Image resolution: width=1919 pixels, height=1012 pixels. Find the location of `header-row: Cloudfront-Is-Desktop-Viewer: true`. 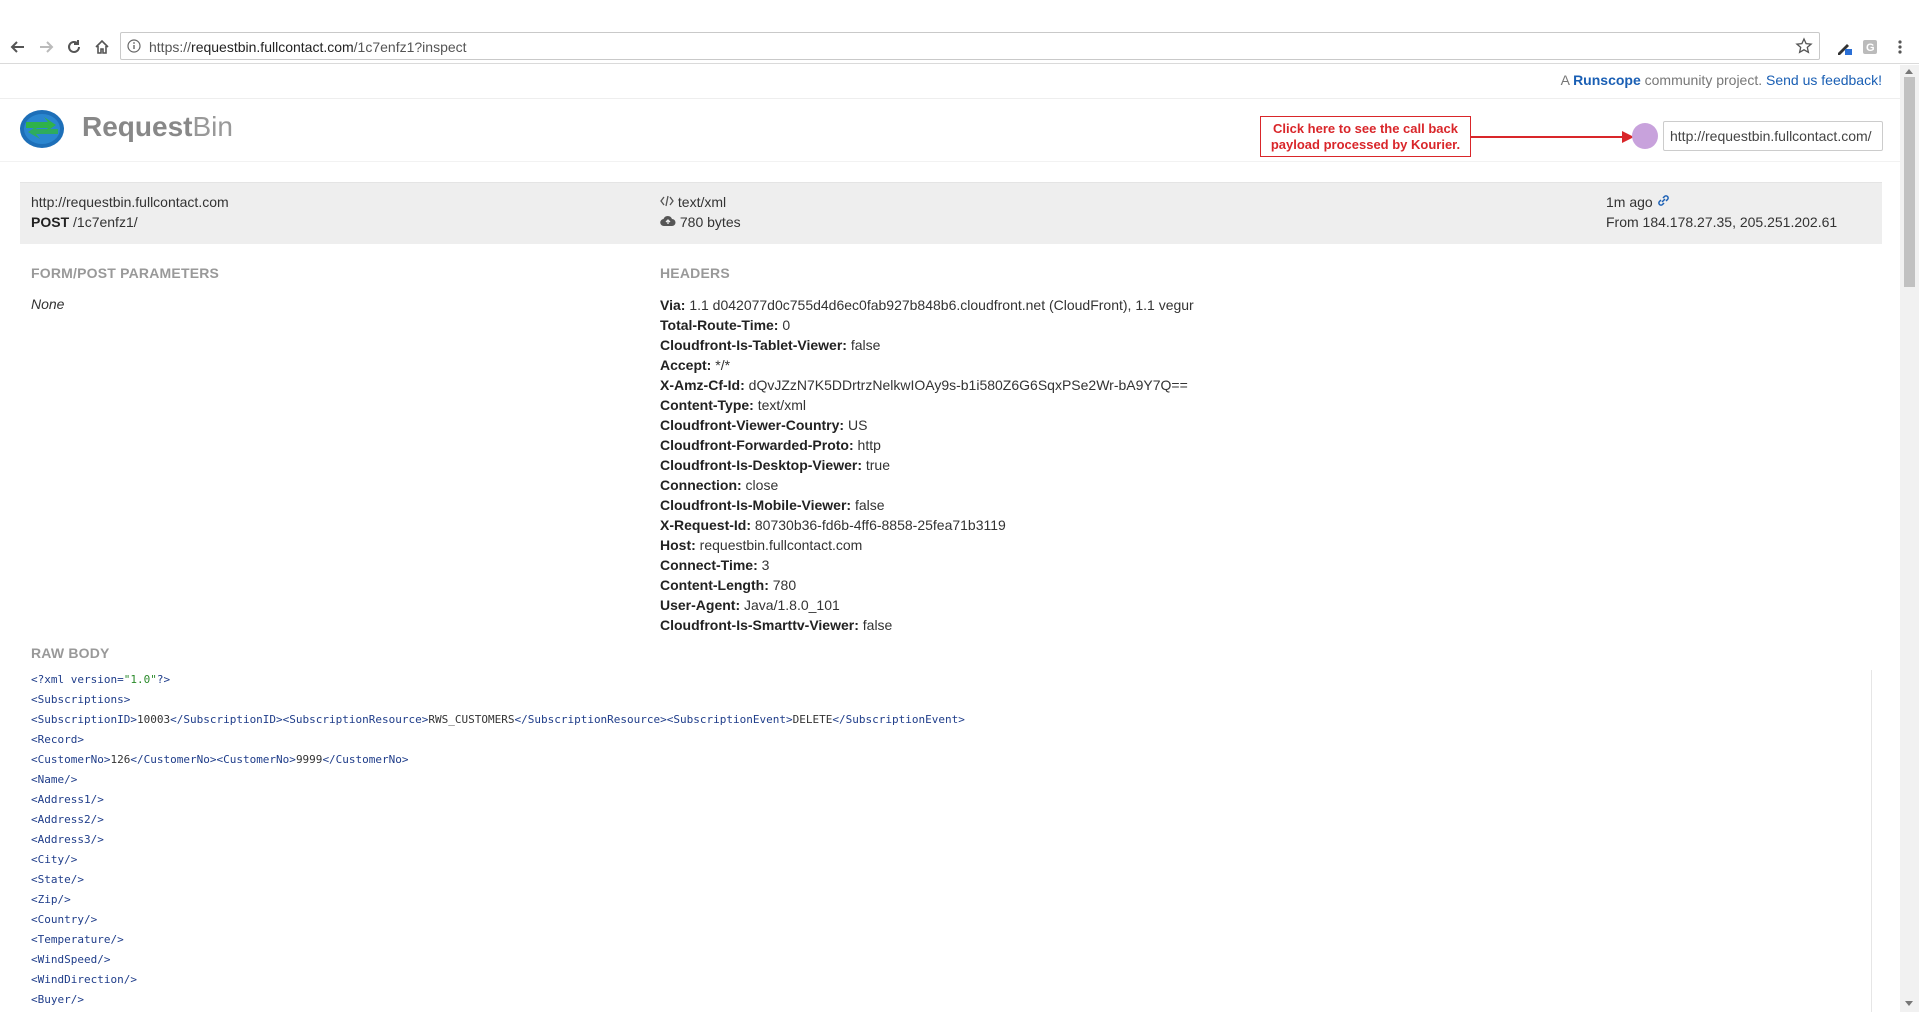

header-row: Cloudfront-Is-Desktop-Viewer: true is located at coordinates (1160, 465).